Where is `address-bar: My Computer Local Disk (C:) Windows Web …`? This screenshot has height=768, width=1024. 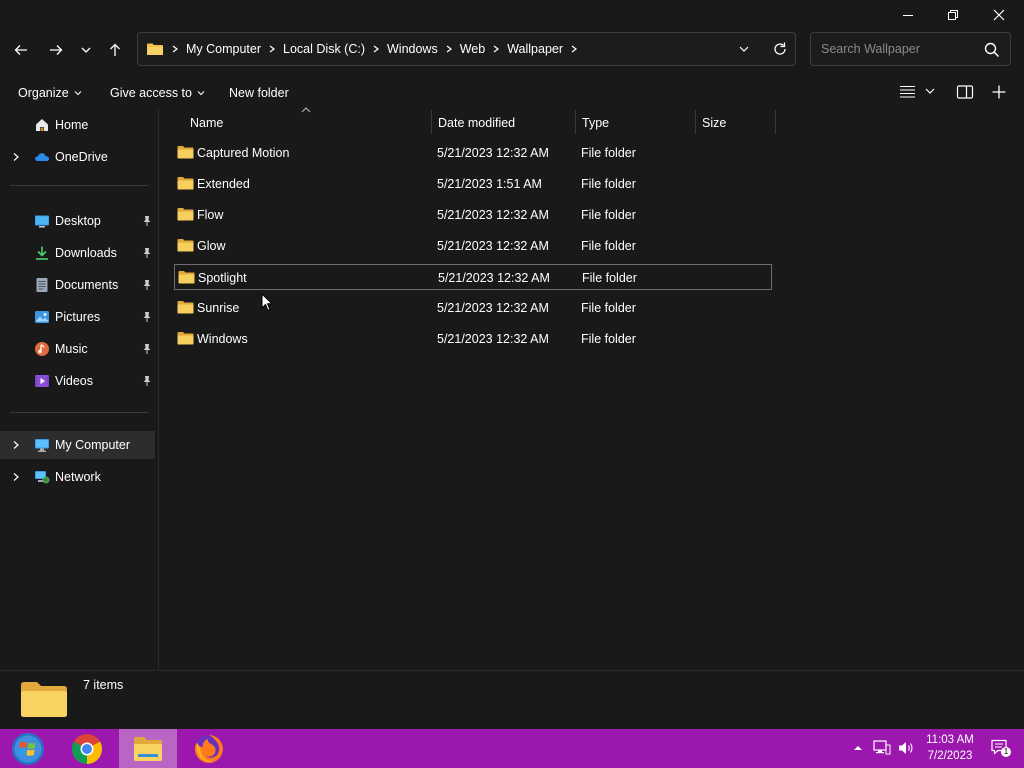 address-bar: My Computer Local Disk (C:) Windows Web … is located at coordinates (466, 49).